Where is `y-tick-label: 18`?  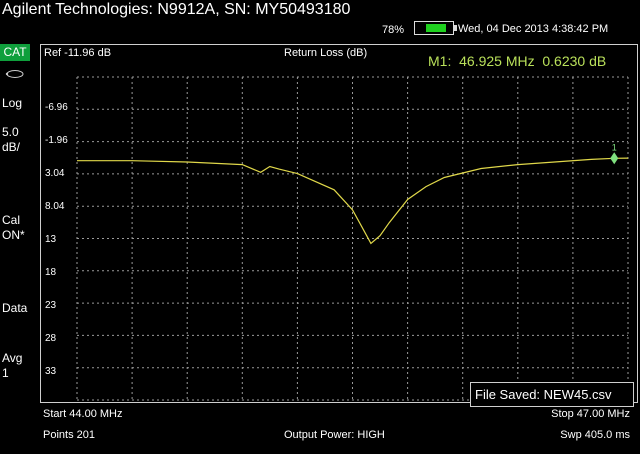
y-tick-label: 18 is located at coordinates (51, 272).